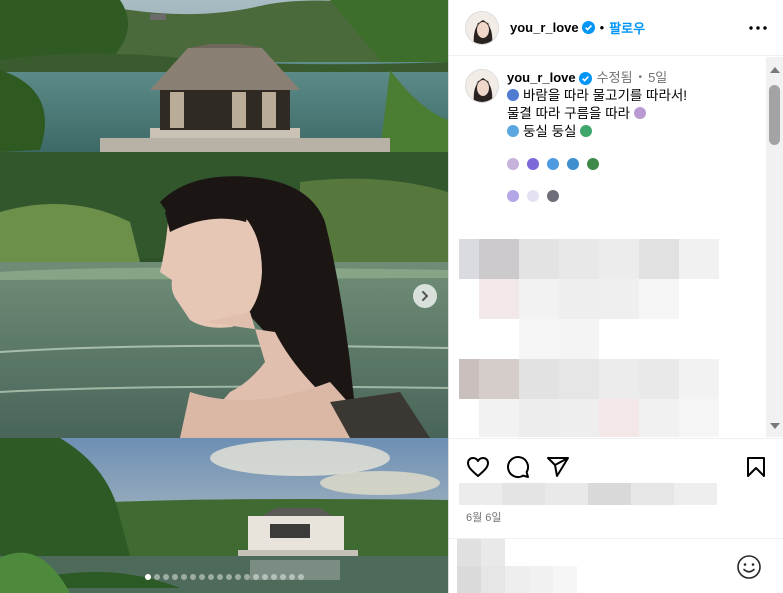 This screenshot has width=783, height=593. What do you see at coordinates (224, 76) in the screenshot?
I see `photo-pavilion` at bounding box center [224, 76].